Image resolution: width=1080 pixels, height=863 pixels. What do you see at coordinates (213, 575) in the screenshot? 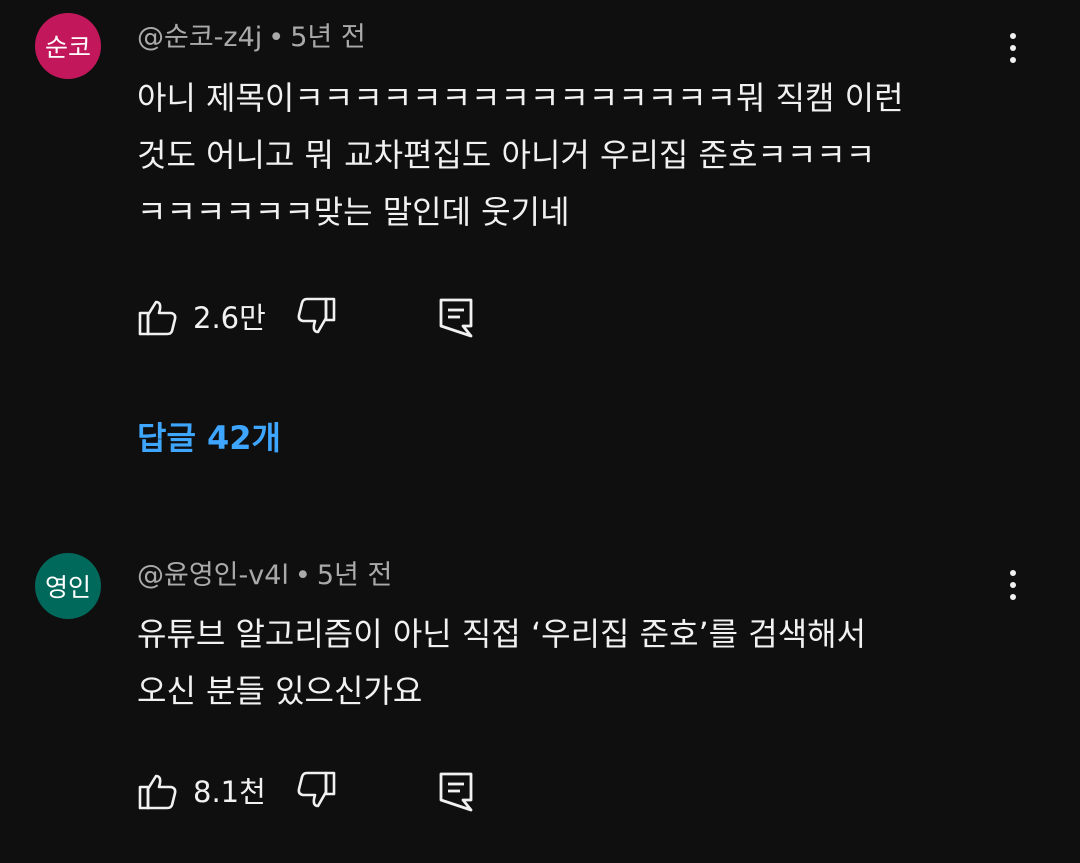
I see `author-handle: @윤영인-v4l` at bounding box center [213, 575].